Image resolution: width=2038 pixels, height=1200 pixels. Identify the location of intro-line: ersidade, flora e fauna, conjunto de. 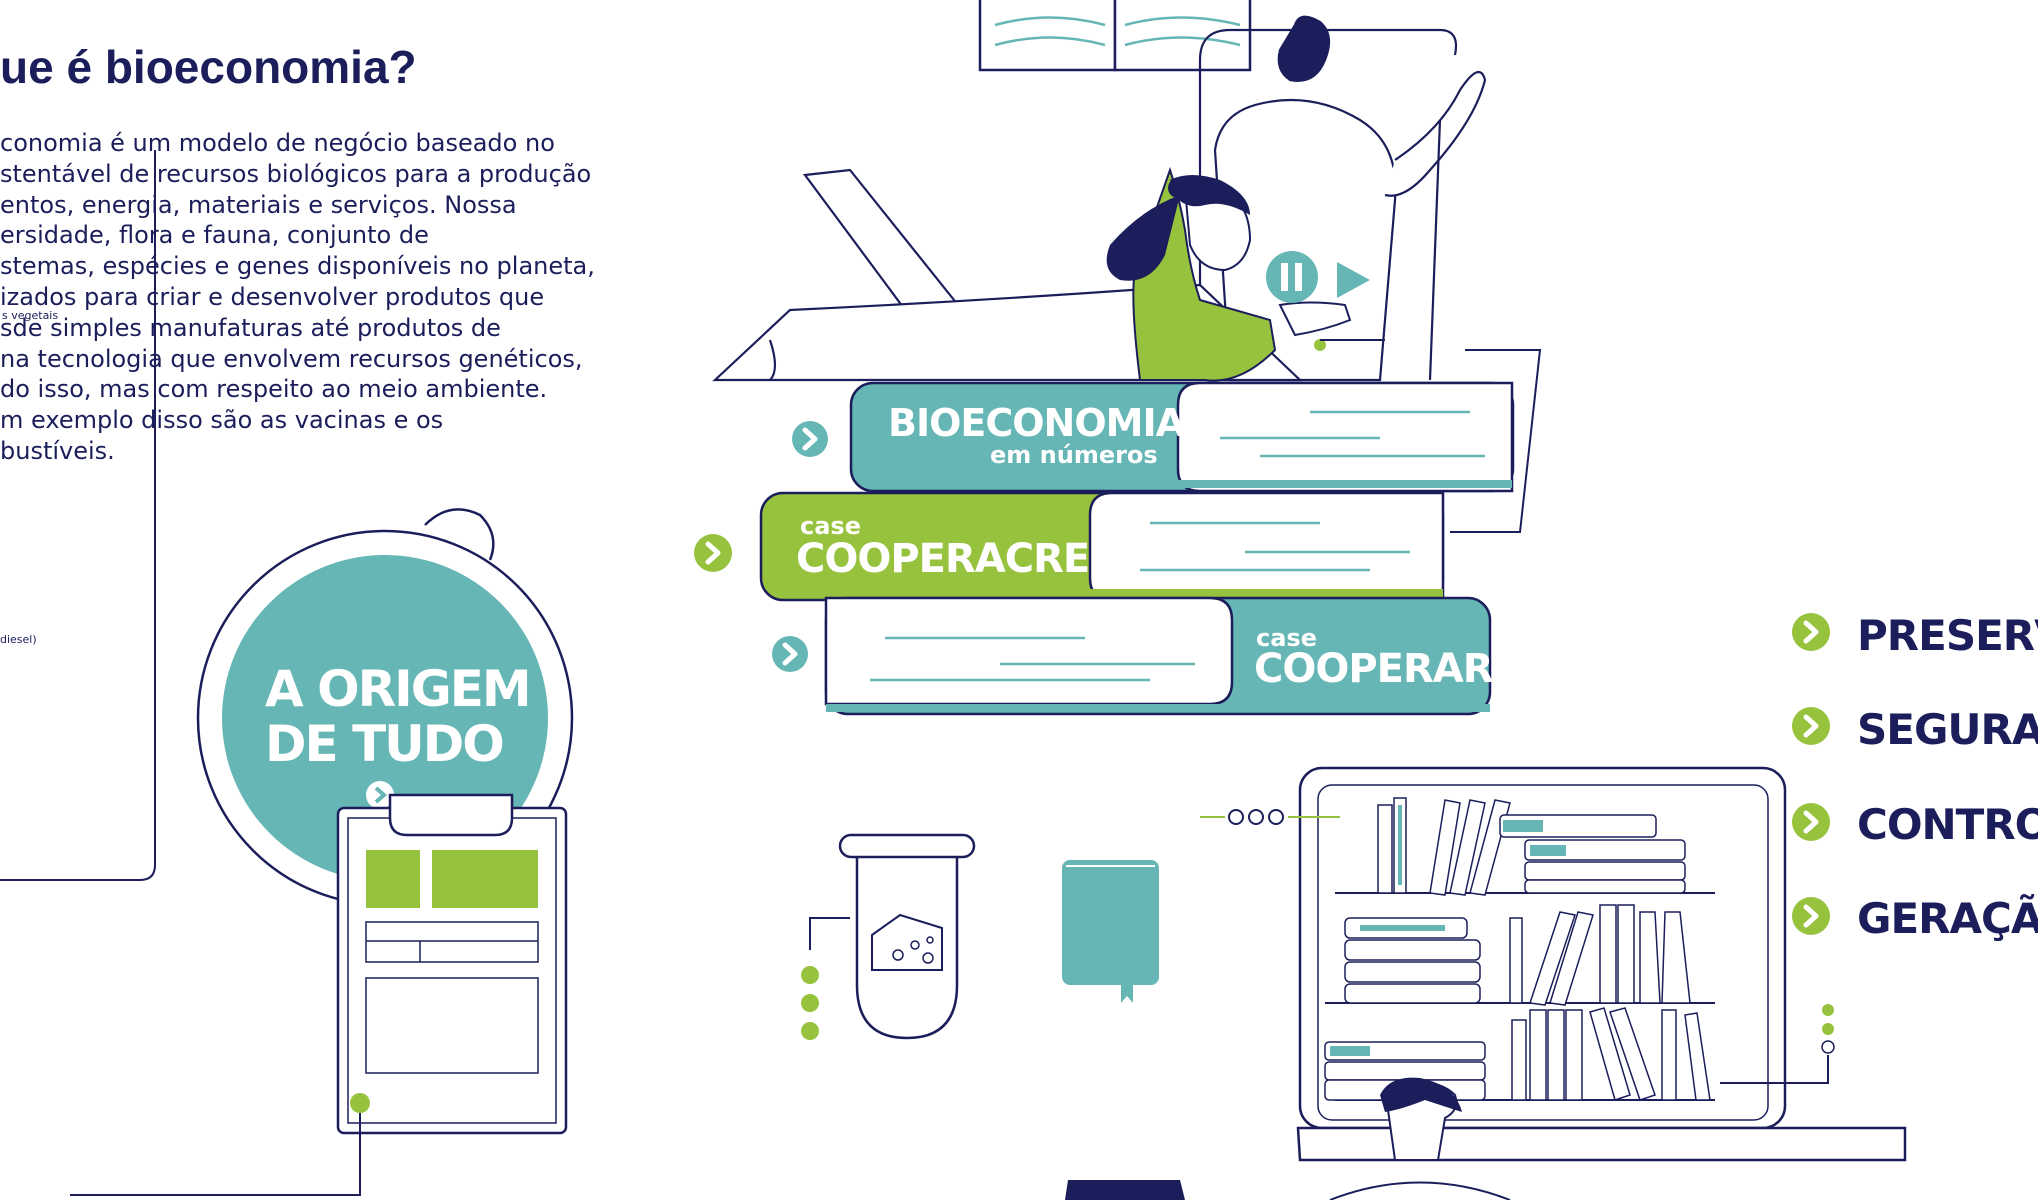
(214, 235).